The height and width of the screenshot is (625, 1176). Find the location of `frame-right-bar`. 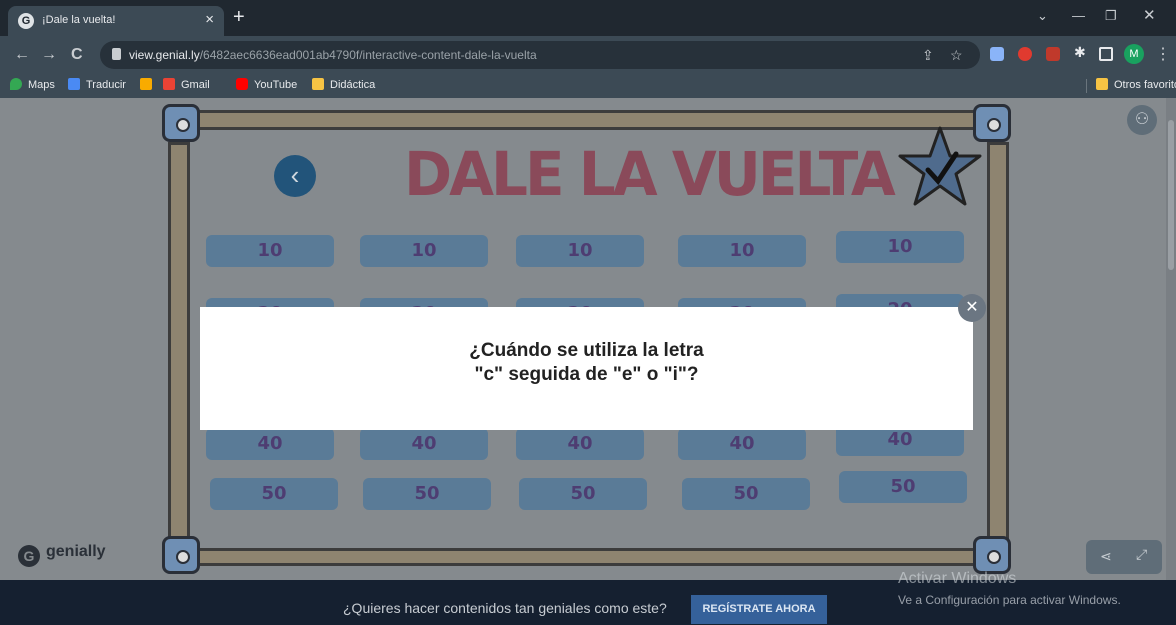

frame-right-bar is located at coordinates (998, 344).